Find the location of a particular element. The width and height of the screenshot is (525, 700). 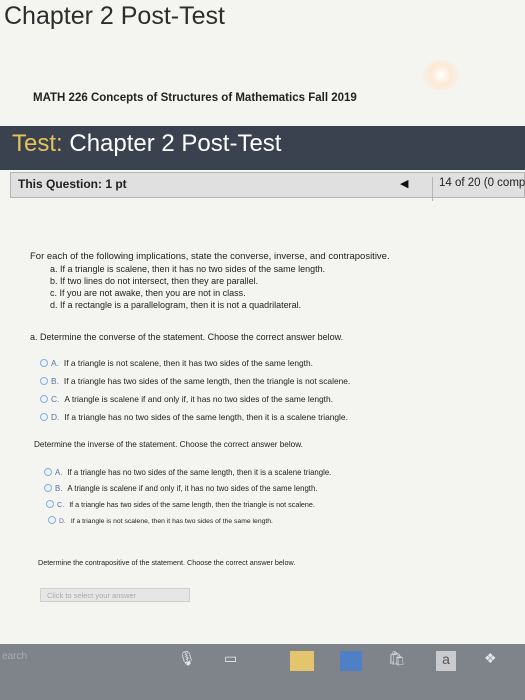

task-view-icon: ▭ is located at coordinates (230, 658).